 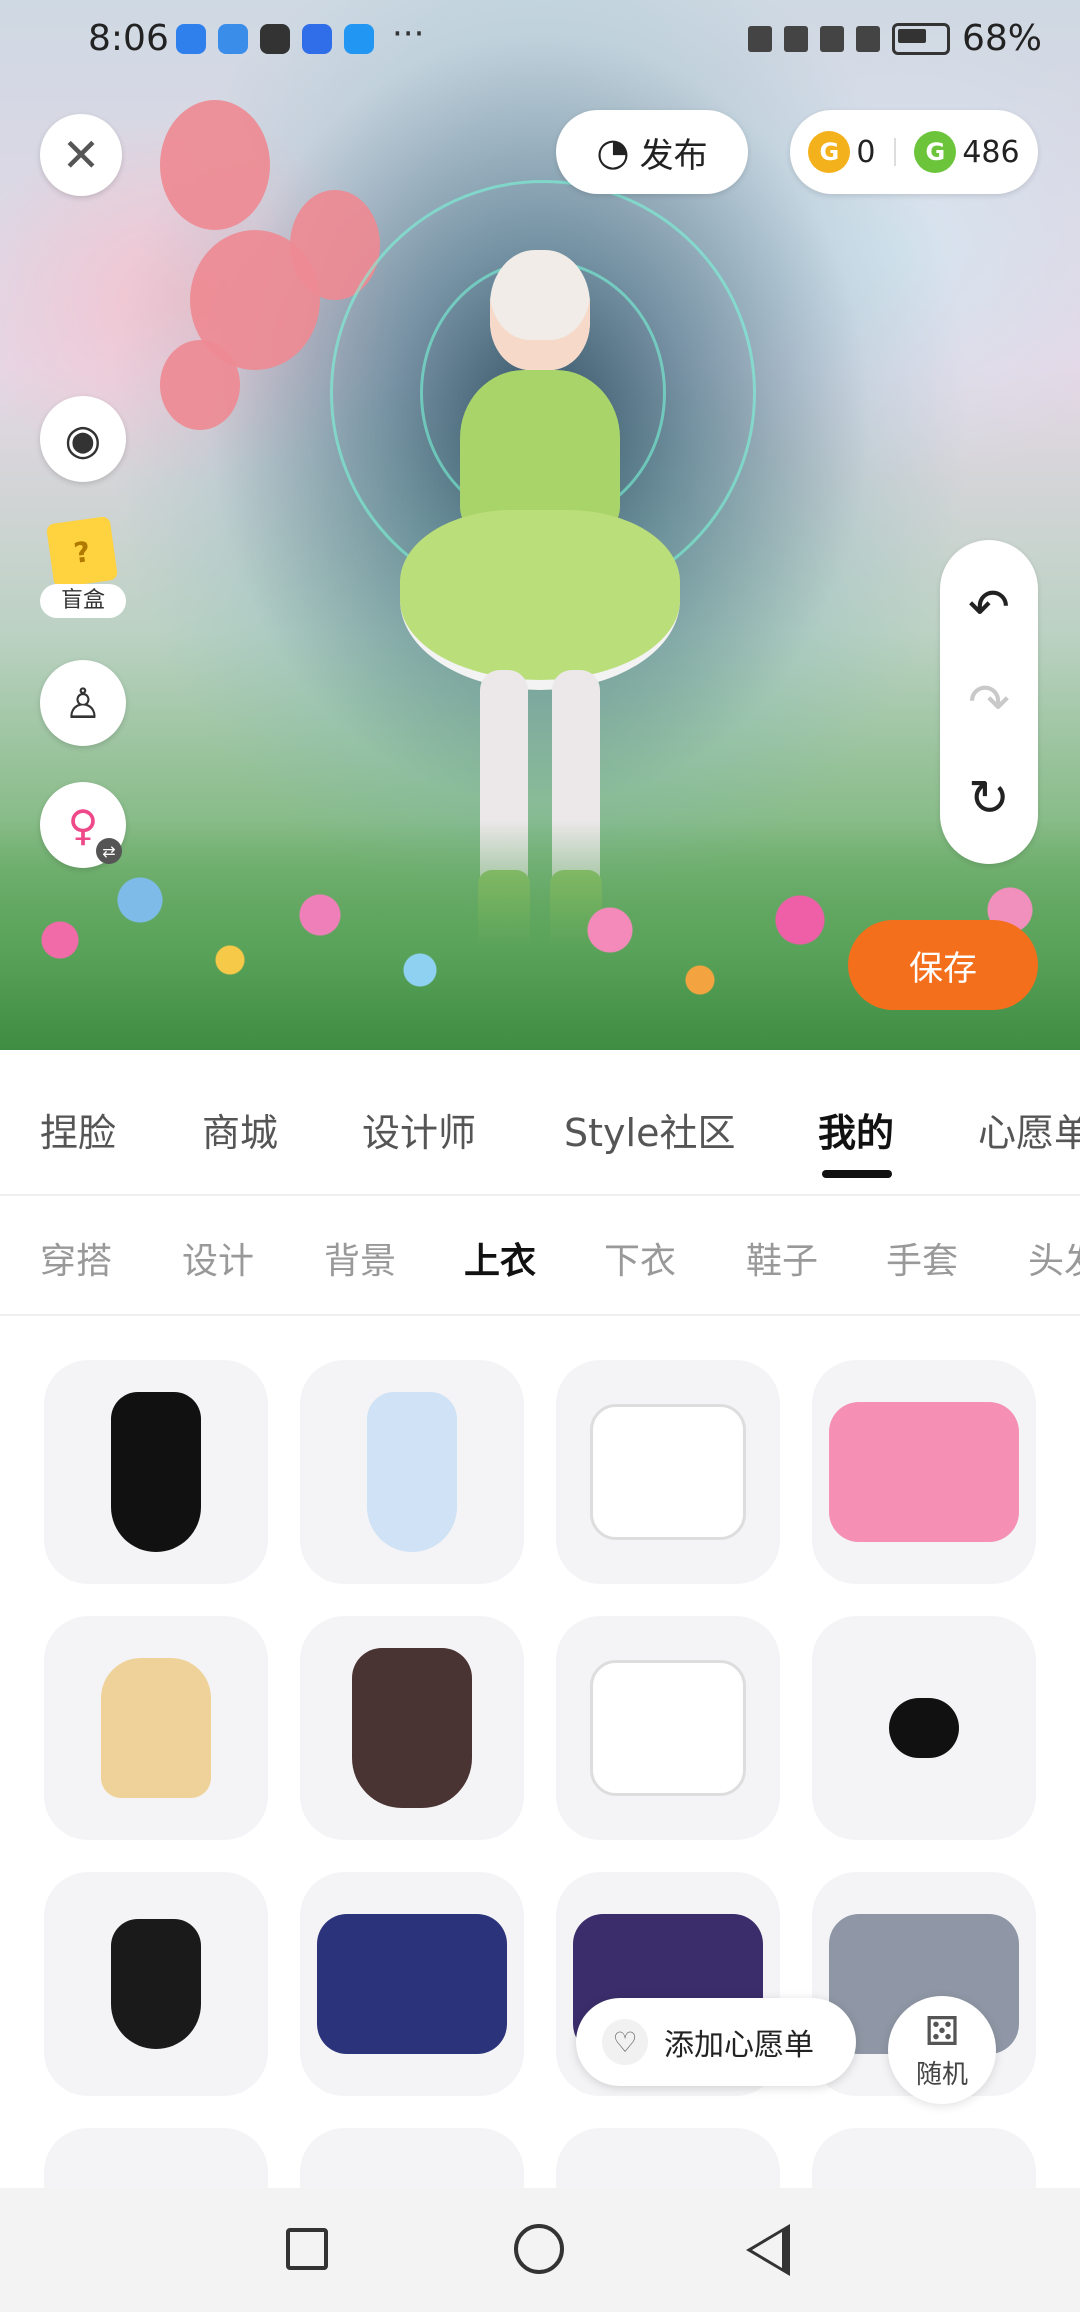 I want to click on publish-button: ◔ 发布, so click(x=652, y=152).